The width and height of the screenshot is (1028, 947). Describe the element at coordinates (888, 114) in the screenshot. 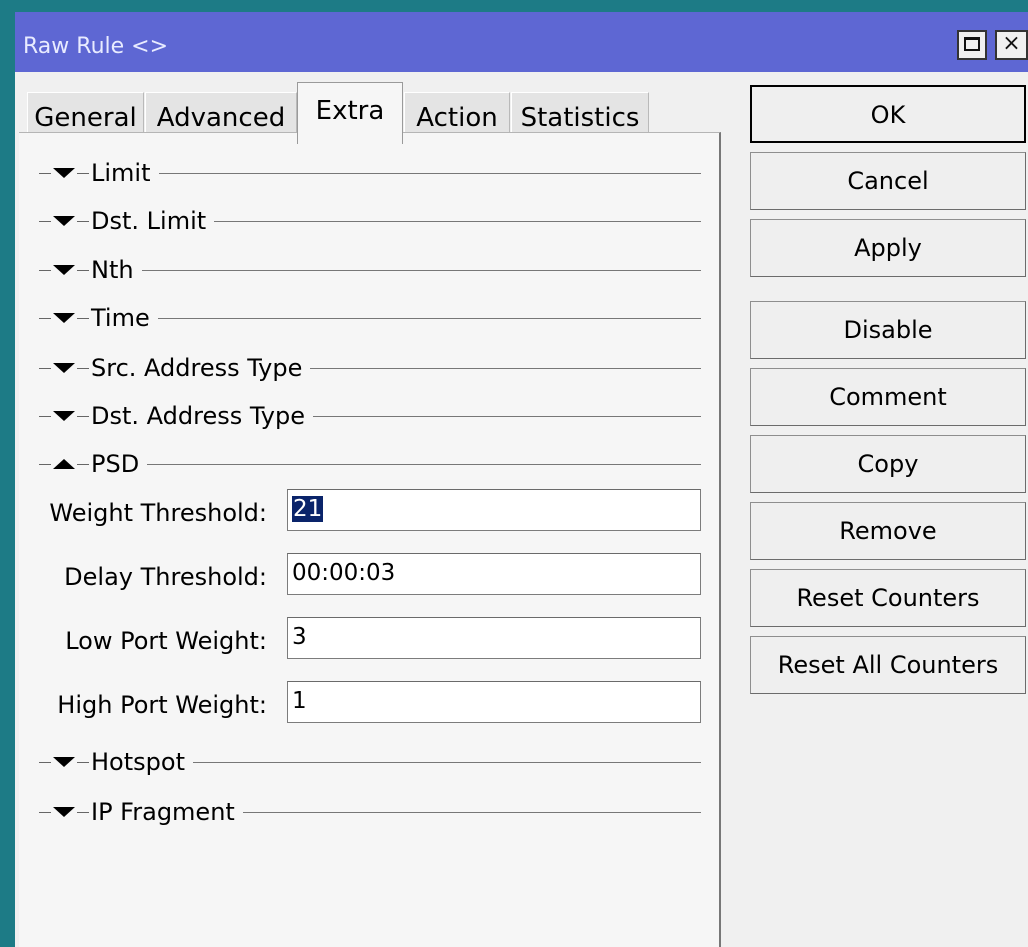

I see `ok-button: OK` at that location.